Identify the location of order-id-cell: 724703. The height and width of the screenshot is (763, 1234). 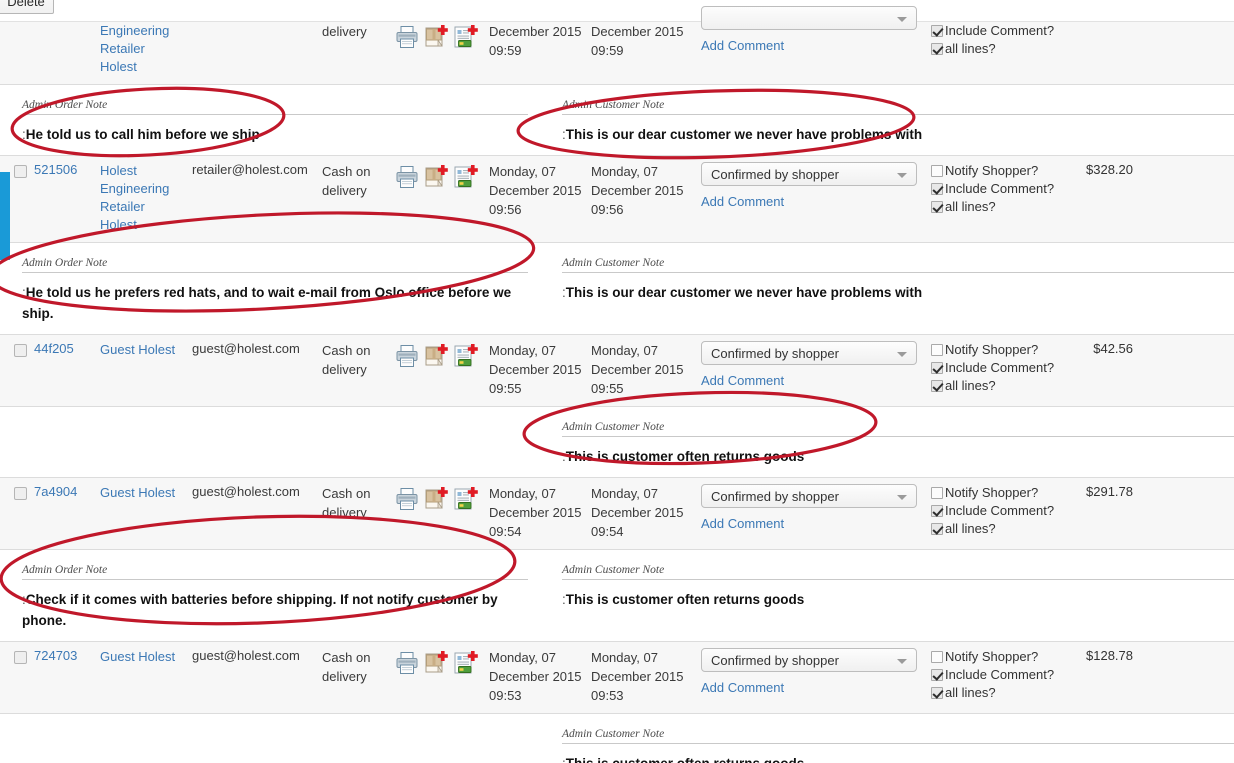
(67, 655).